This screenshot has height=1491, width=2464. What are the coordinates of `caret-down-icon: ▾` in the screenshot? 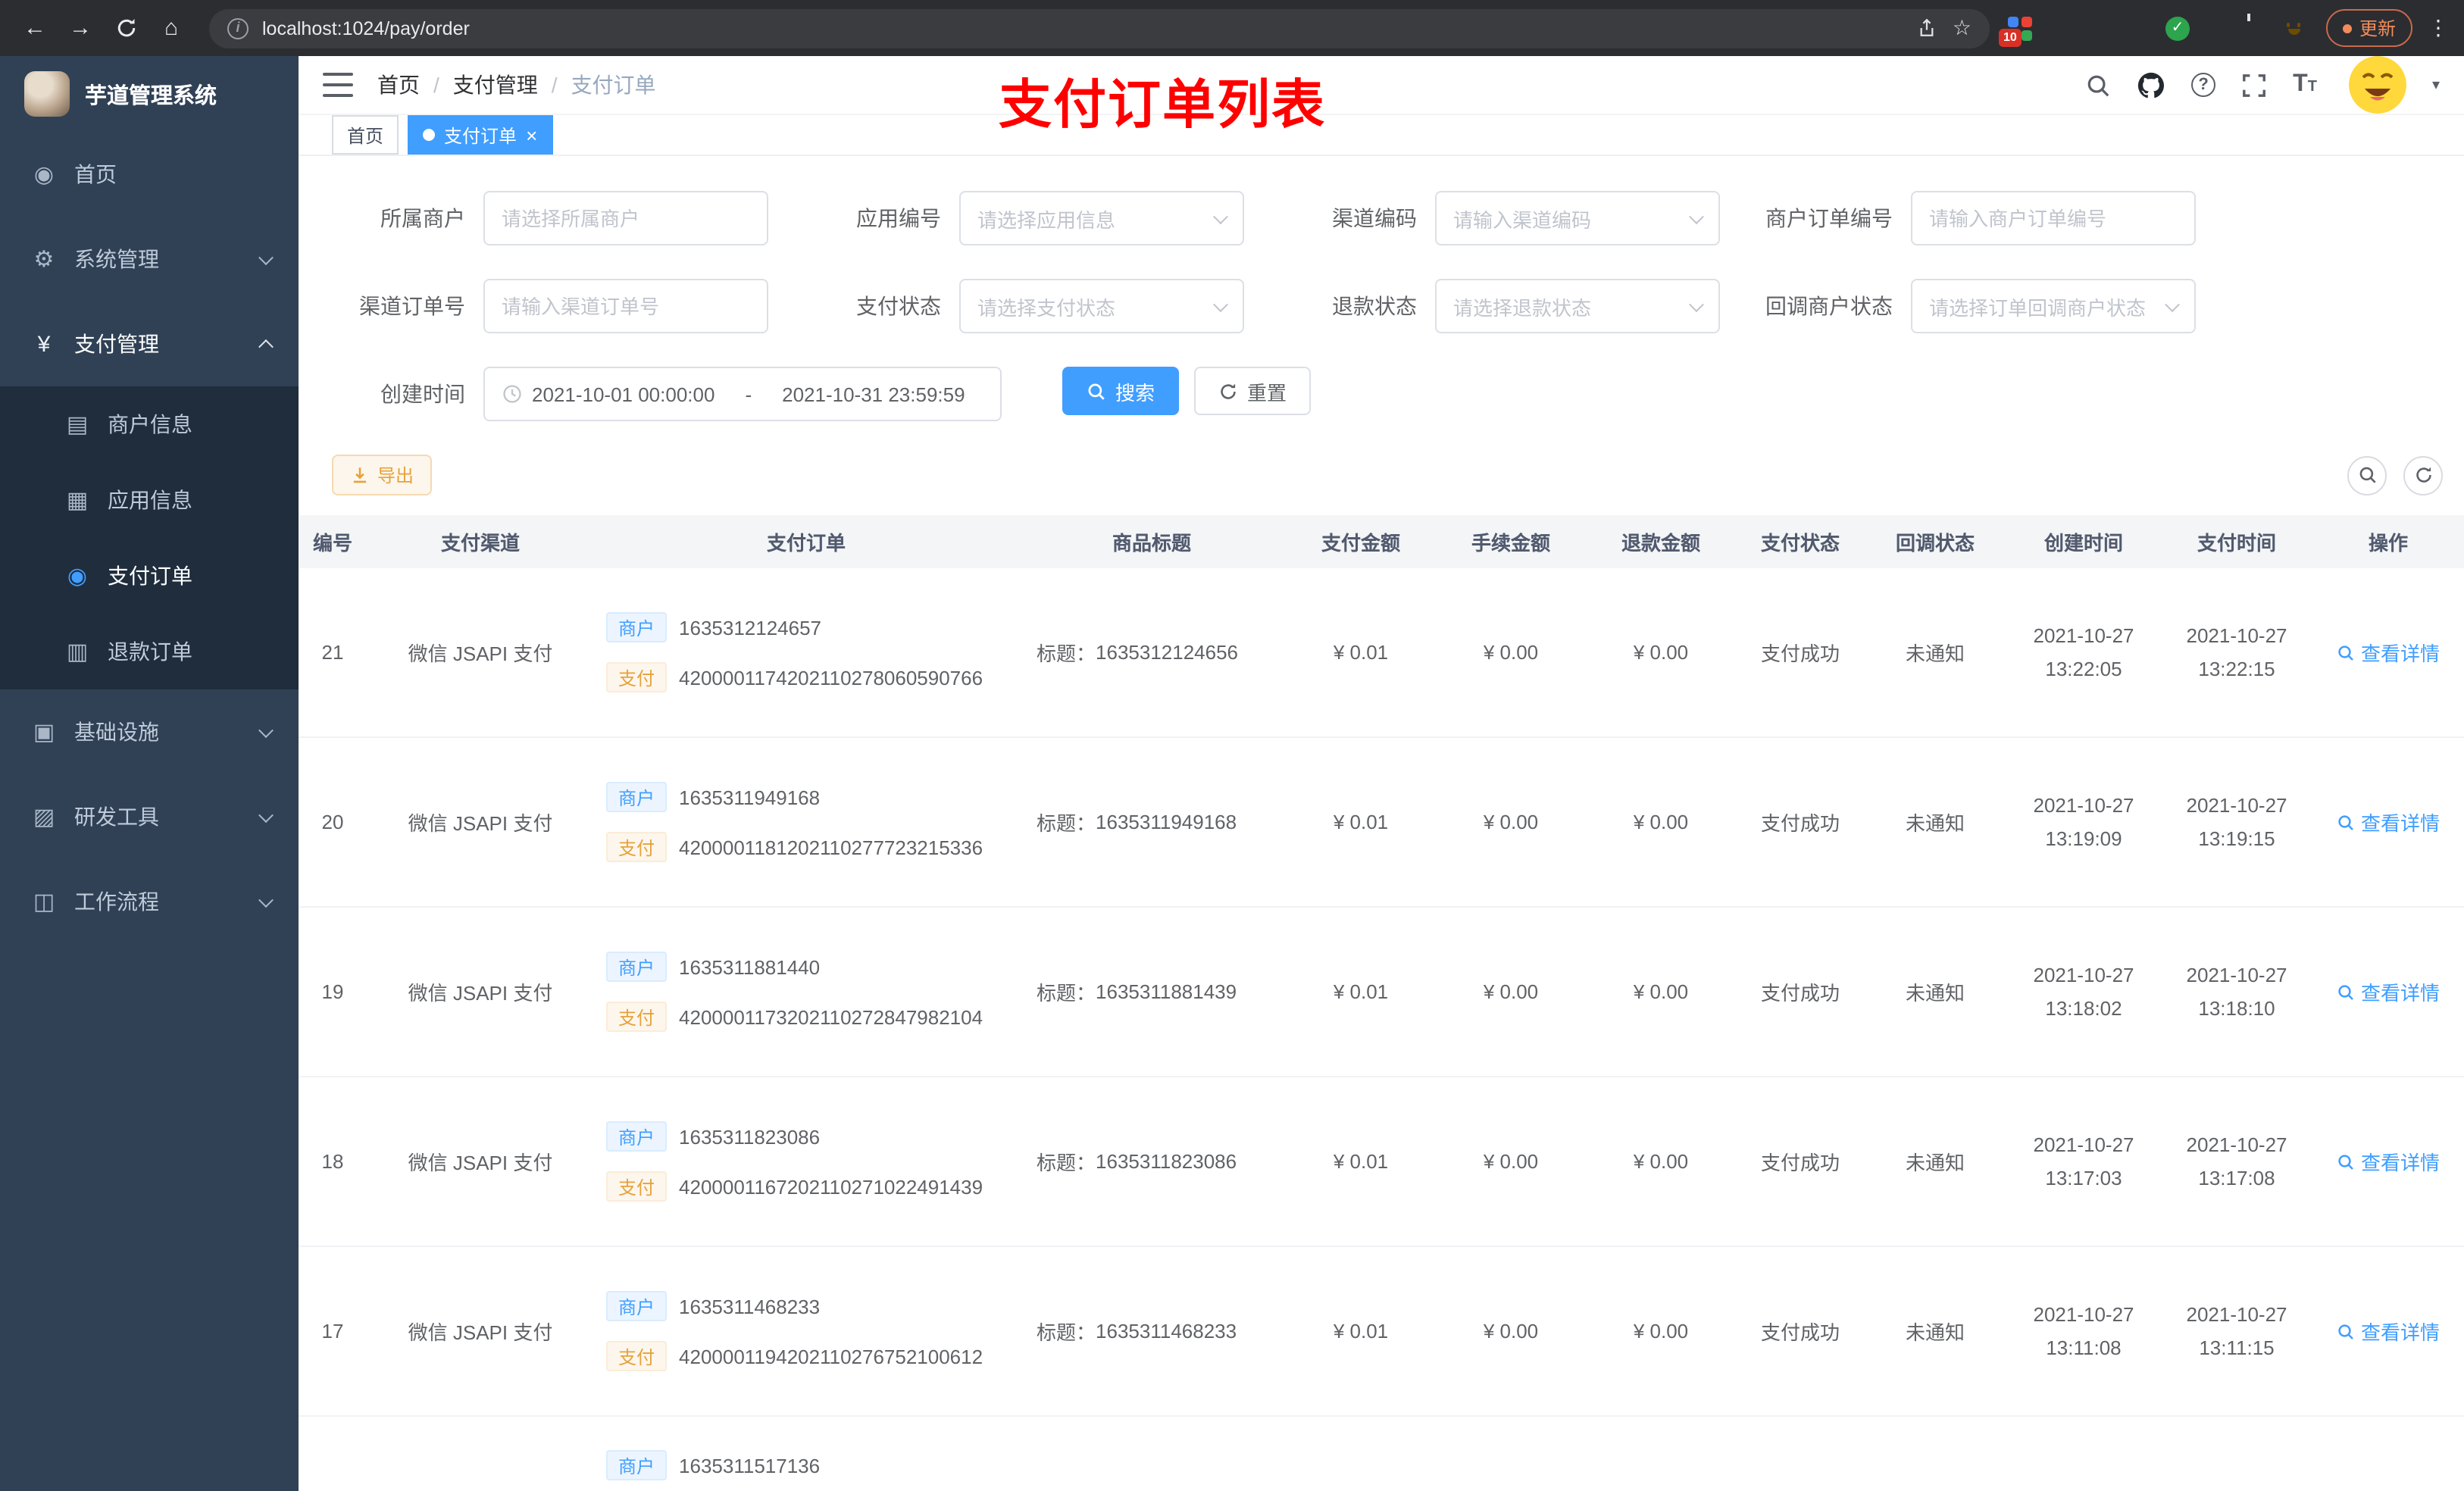 It's located at (2436, 85).